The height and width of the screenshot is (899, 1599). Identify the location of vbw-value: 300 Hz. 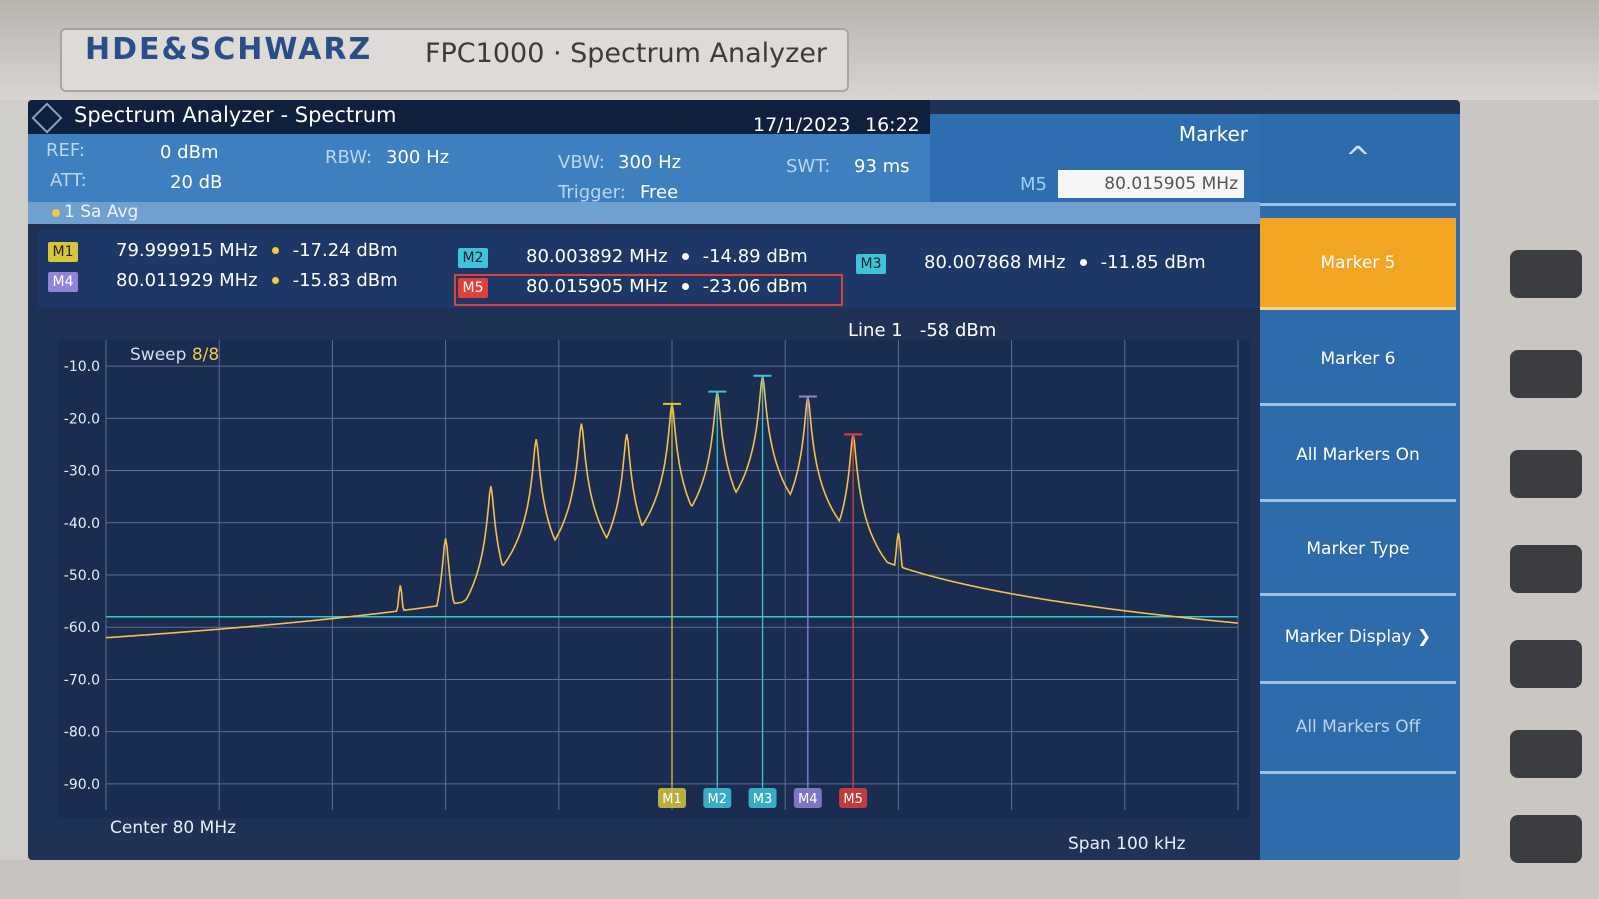
(649, 162).